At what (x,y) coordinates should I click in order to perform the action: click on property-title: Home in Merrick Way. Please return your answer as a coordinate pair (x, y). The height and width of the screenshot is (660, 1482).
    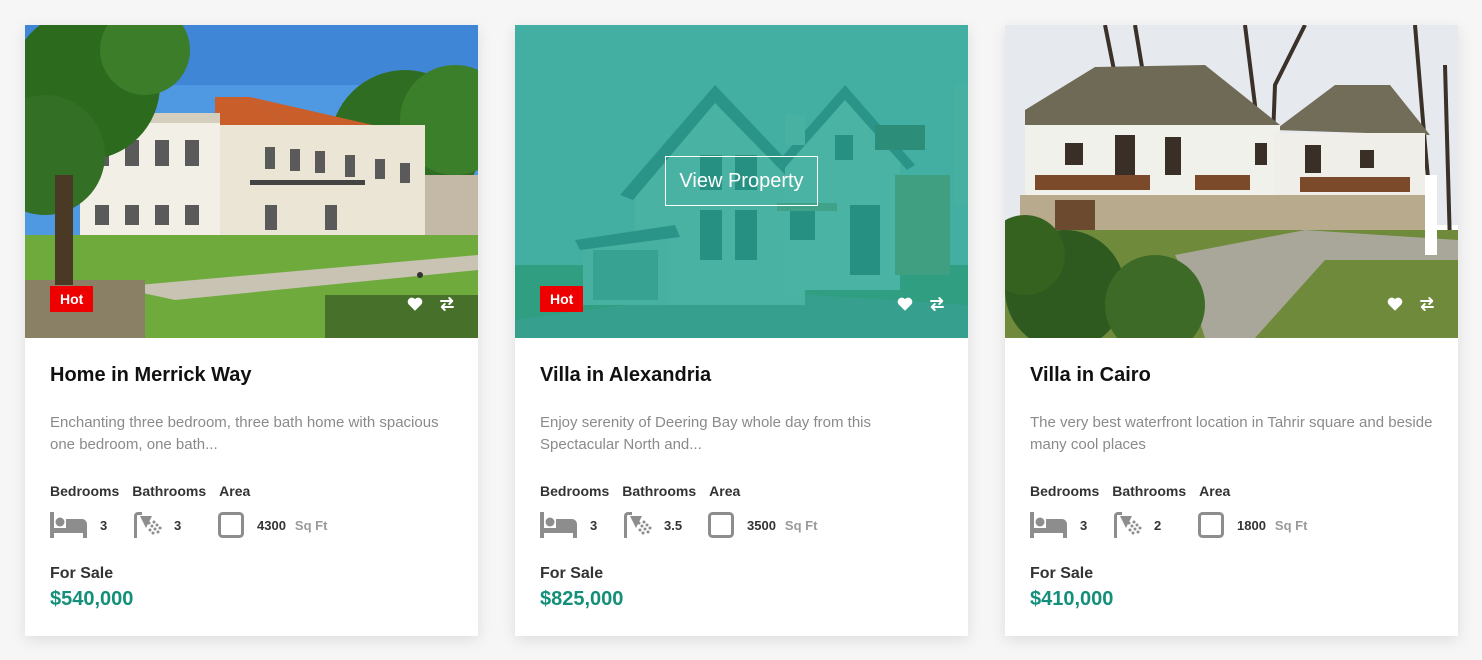
    Looking at the image, I should click on (251, 375).